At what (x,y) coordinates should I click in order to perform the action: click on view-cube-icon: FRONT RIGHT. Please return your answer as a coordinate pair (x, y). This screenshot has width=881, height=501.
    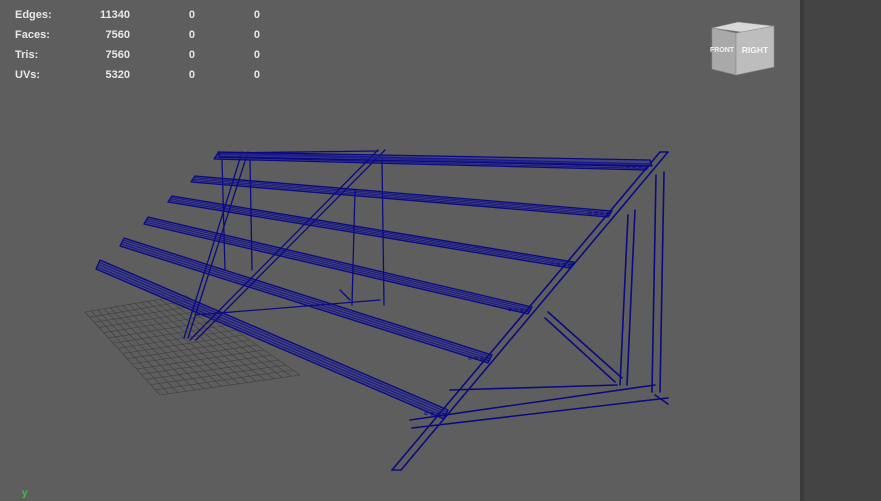
    Looking at the image, I should click on (743, 50).